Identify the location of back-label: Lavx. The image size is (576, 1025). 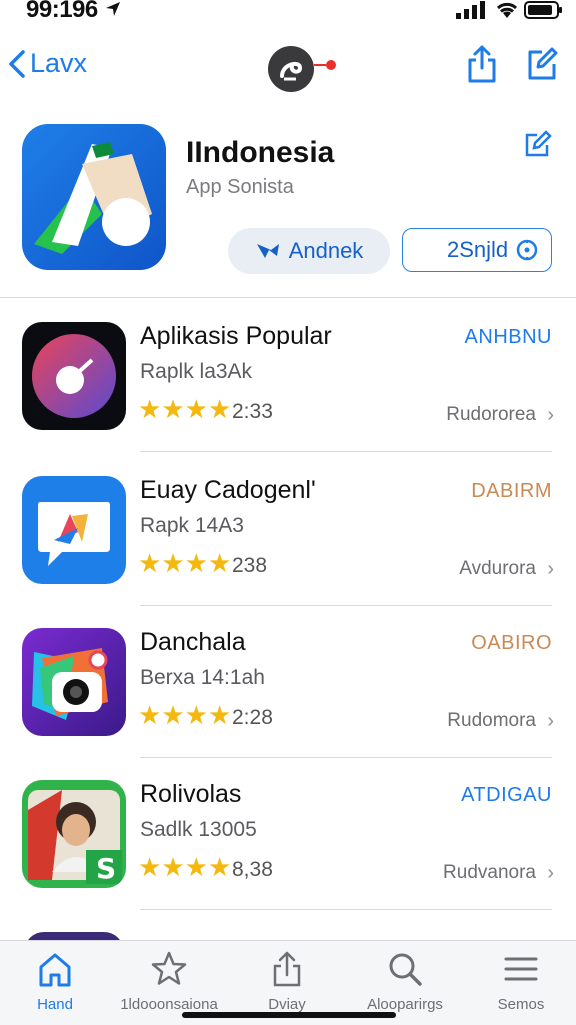
(59, 63).